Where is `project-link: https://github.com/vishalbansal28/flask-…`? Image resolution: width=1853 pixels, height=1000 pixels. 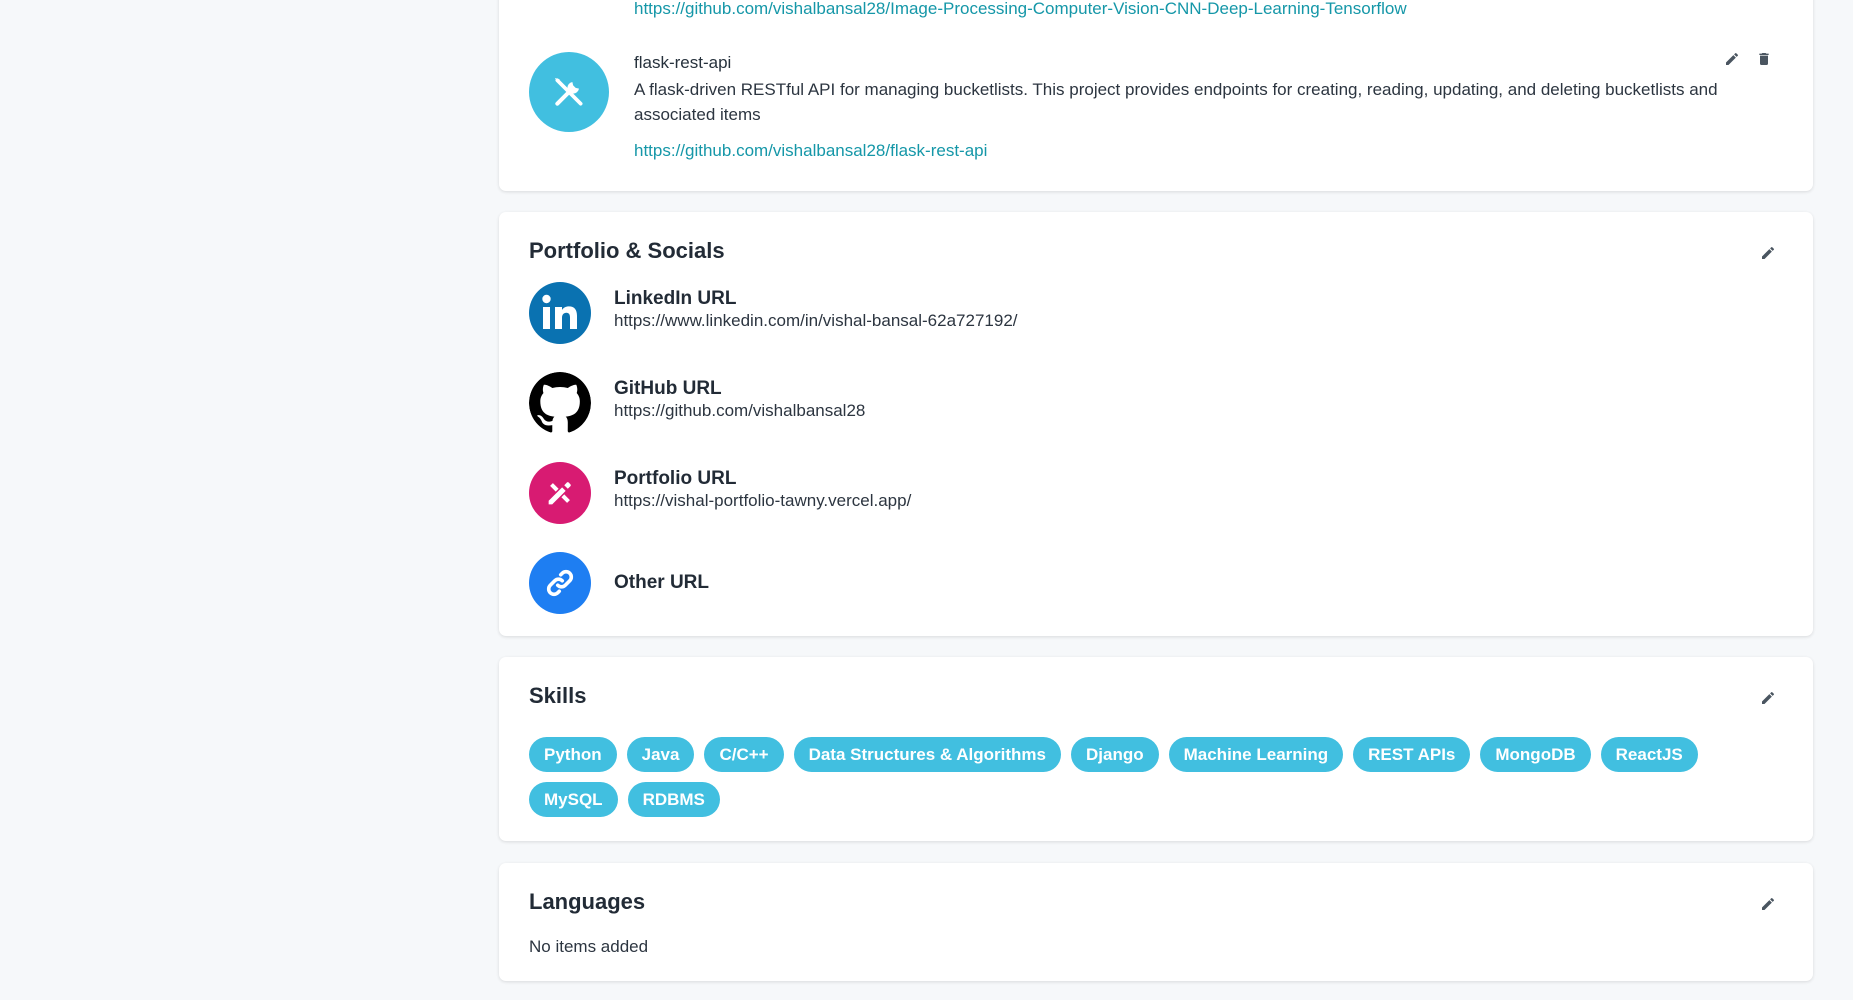
project-link: https://github.com/vishalbansal28/flask-… is located at coordinates (810, 151).